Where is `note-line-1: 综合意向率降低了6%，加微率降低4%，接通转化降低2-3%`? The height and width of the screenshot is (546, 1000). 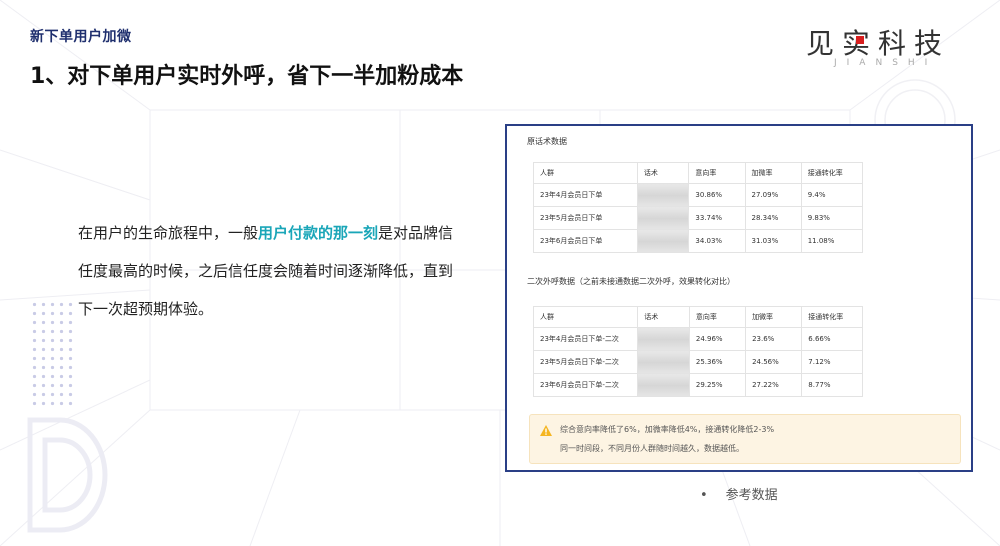 note-line-1: 综合意向率降低了6%，加微率降低4%，接通转化降低2-3% is located at coordinates (667, 429).